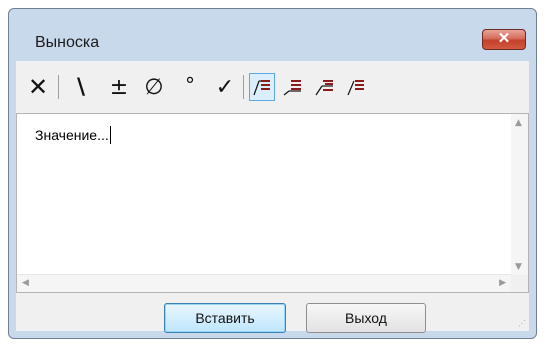 This screenshot has height=347, width=545. Describe the element at coordinates (264, 283) in the screenshot. I see `horizontal-scrollbar: ◀ ▶` at that location.